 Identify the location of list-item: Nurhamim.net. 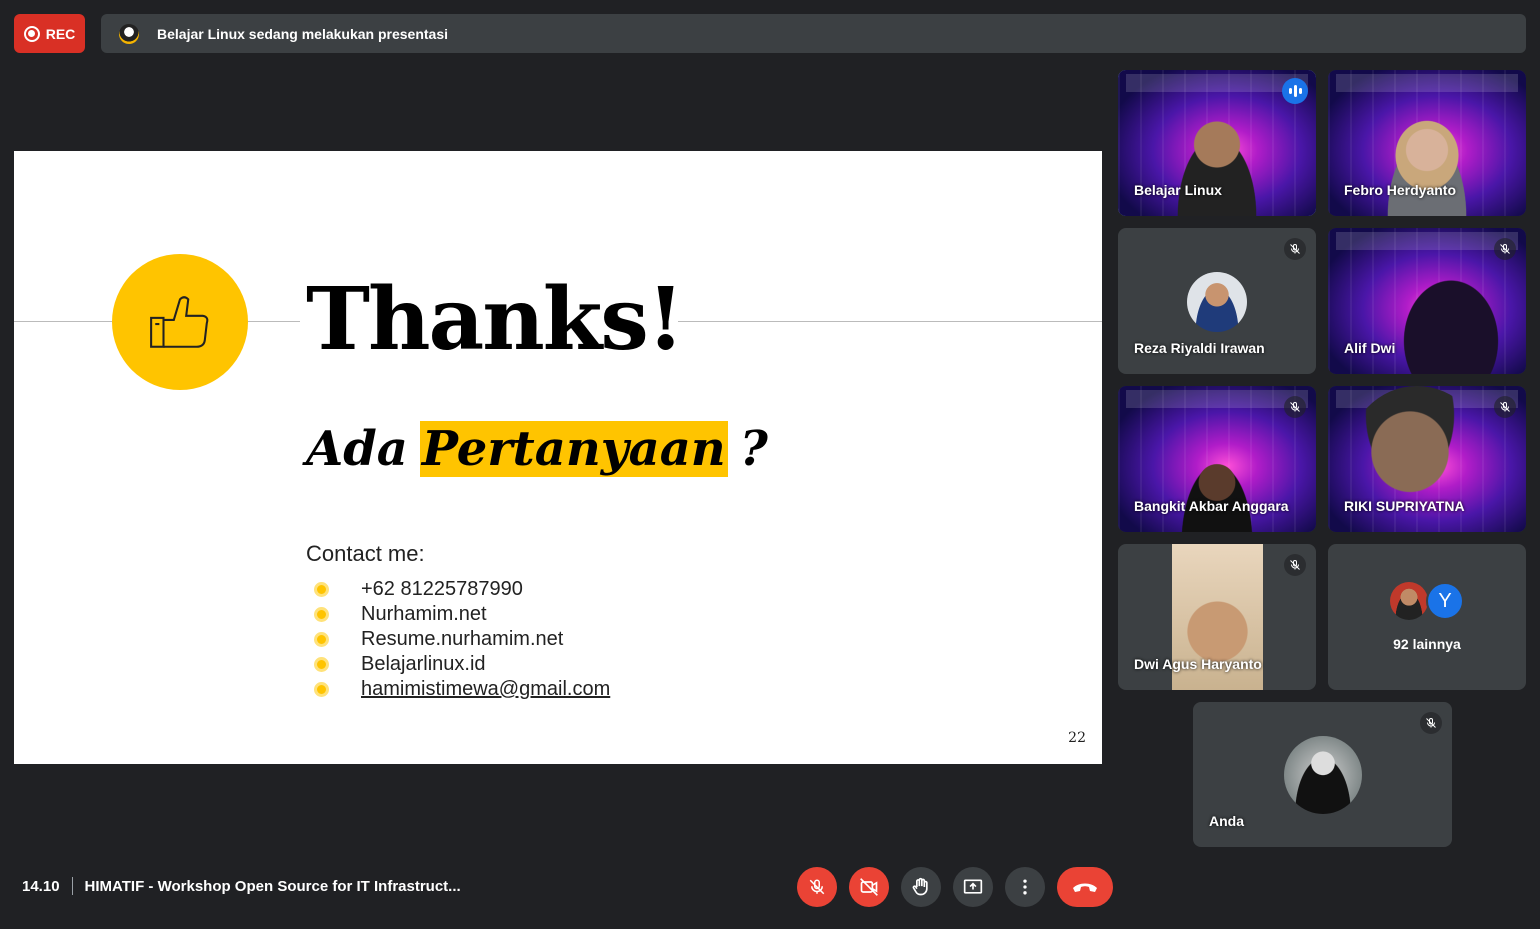
(462, 614).